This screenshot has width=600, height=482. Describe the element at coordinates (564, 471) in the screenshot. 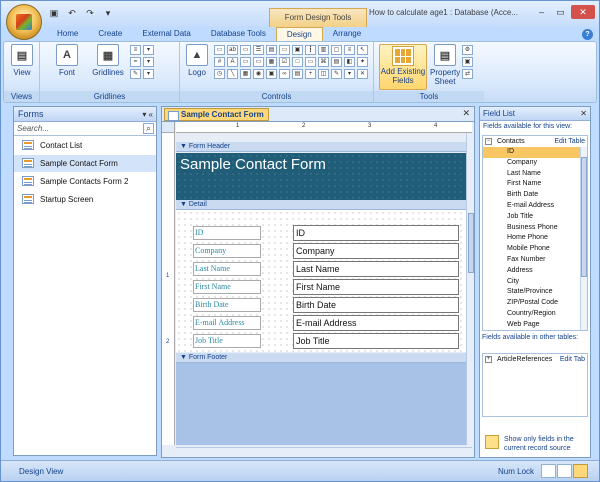

I see `layout-view-icon` at that location.